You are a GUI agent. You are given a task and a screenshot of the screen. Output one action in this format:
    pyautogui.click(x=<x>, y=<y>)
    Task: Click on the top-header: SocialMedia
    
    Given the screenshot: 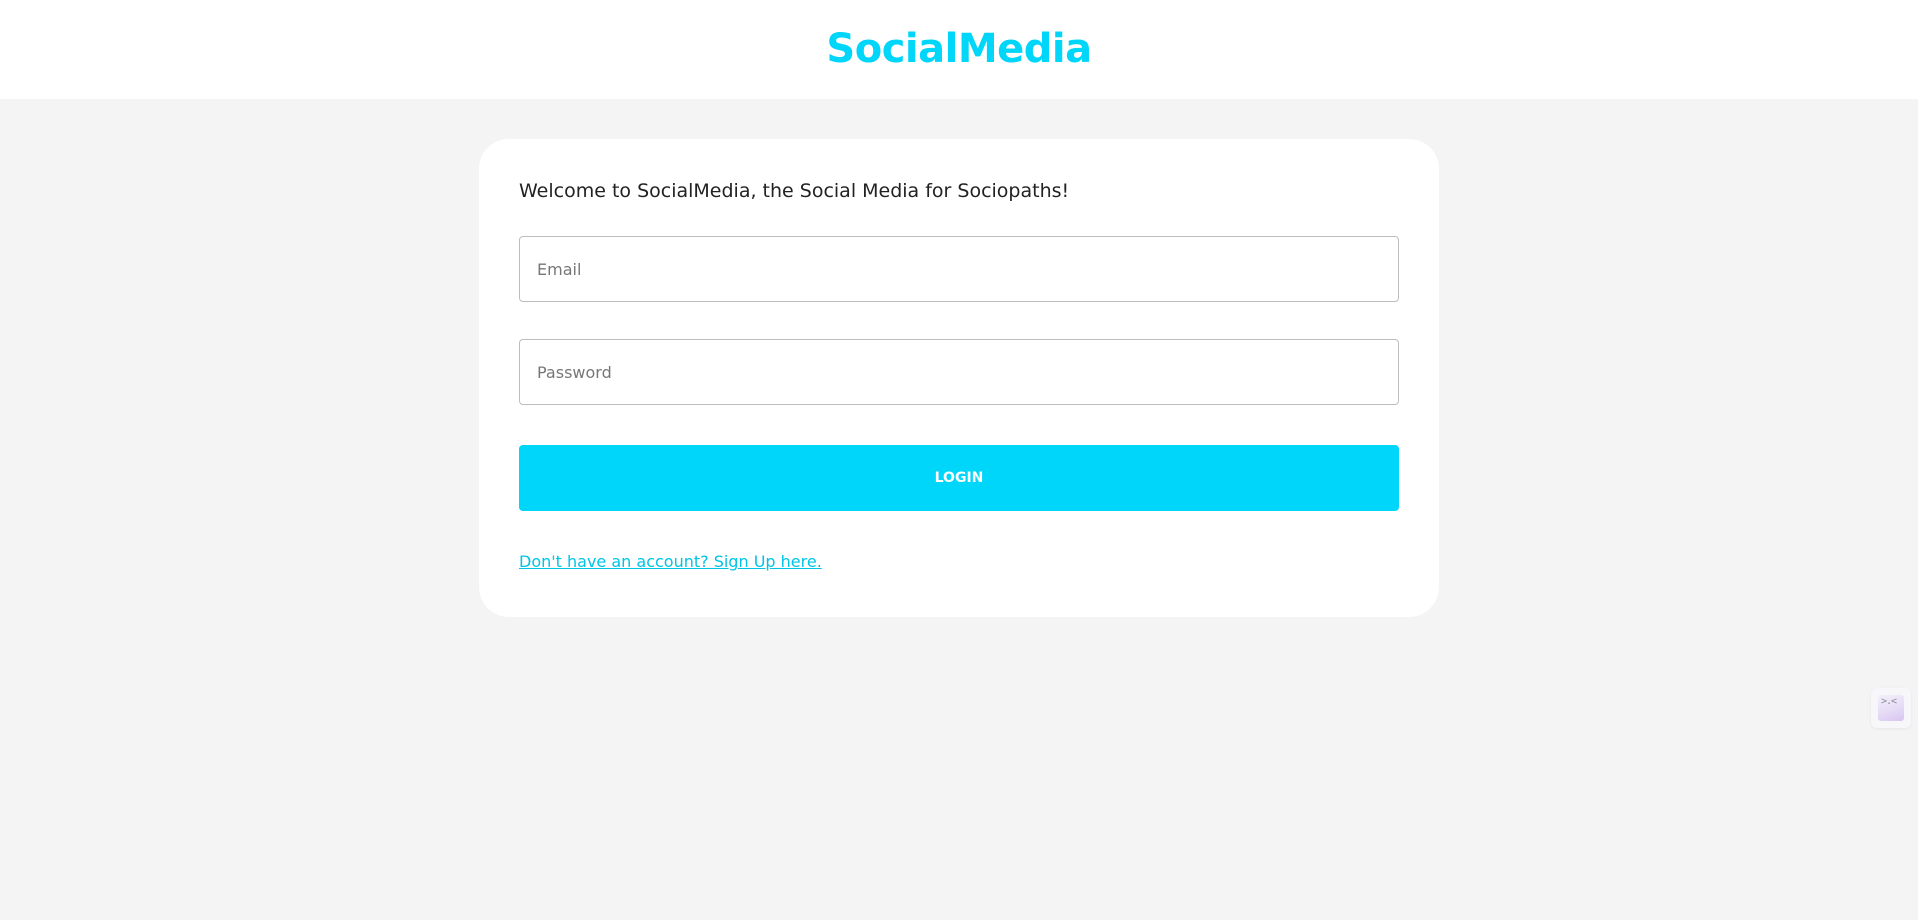 What is the action you would take?
    pyautogui.click(x=959, y=49)
    